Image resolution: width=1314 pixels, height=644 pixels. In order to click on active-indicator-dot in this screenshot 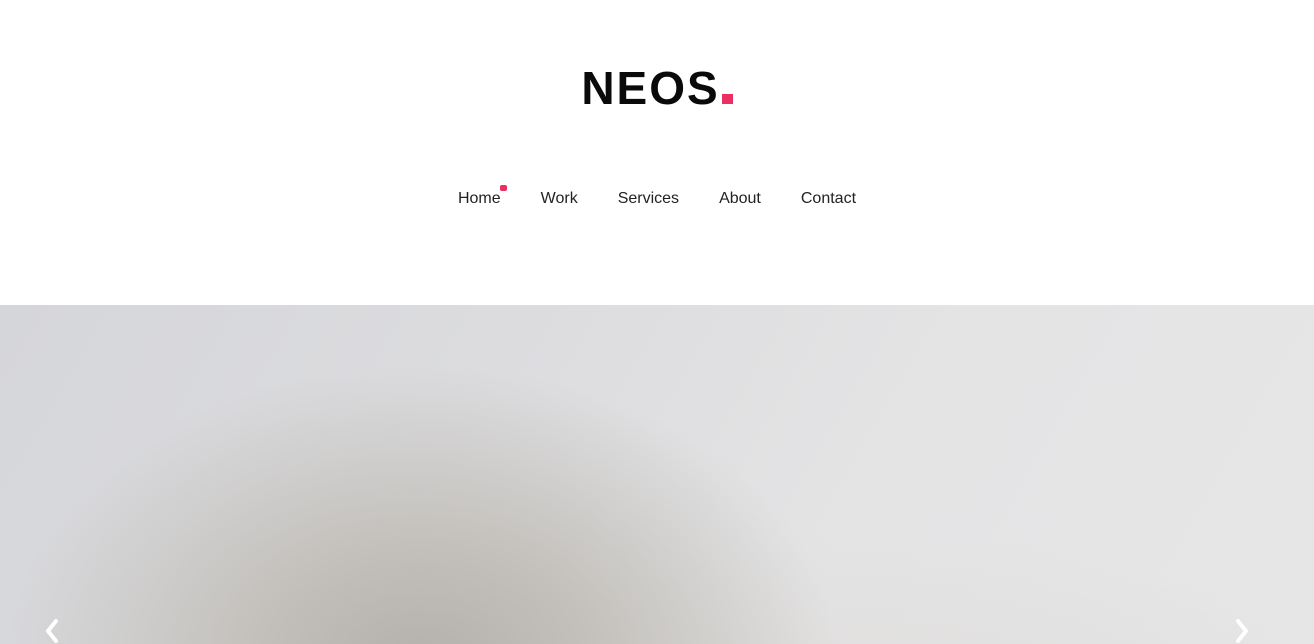, I will do `click(503, 188)`.